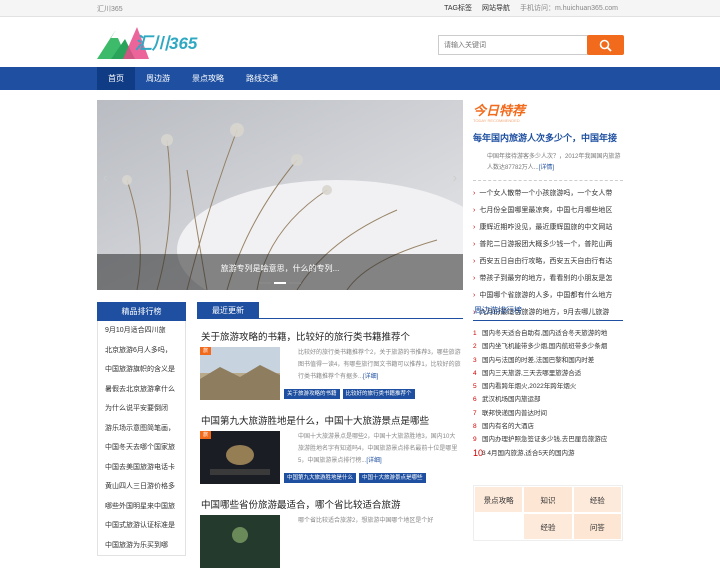 The image size is (720, 571). What do you see at coordinates (206, 351) in the screenshot?
I see `article-label: 旅` at bounding box center [206, 351].